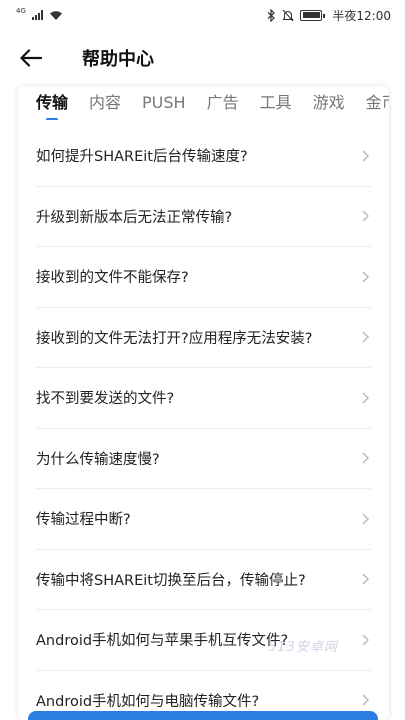 The image size is (405, 720). I want to click on list-item: 为什么传输速度慢?, so click(203, 459).